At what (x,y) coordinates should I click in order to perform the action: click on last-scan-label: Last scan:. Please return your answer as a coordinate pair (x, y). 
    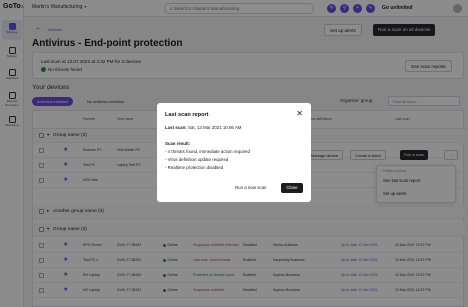
    Looking at the image, I should click on (176, 127).